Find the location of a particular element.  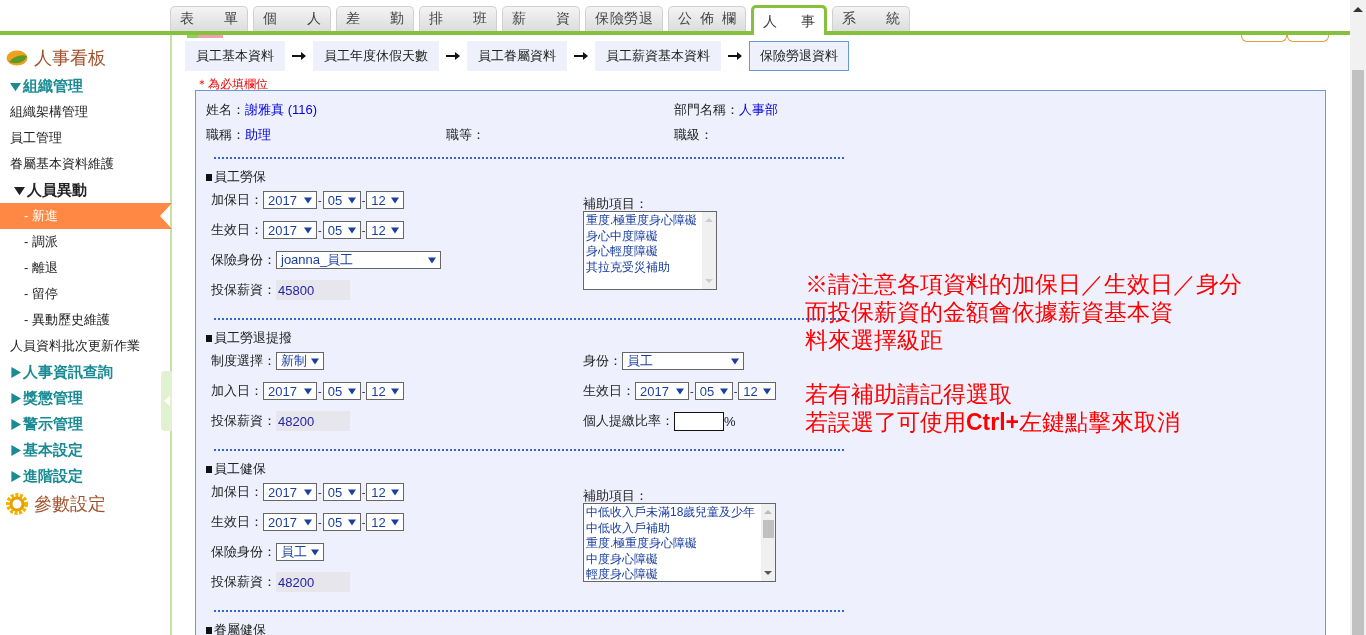

list-option: 中低收入戶未滿18歲兒童及少年 is located at coordinates (672, 513).